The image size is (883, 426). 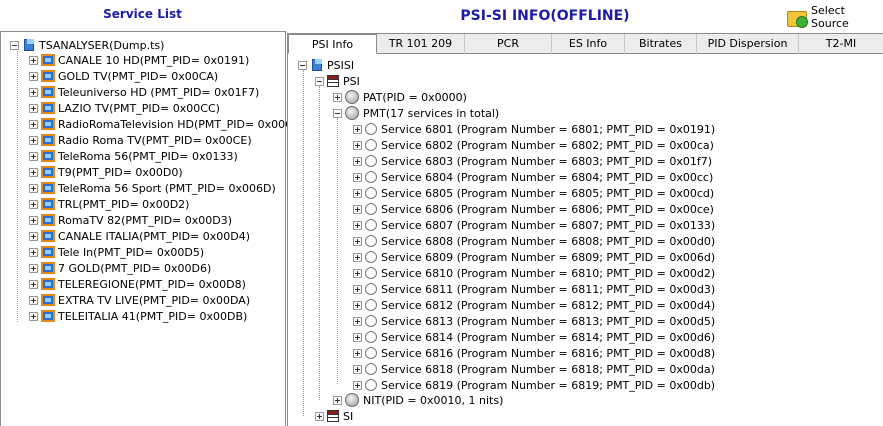 I want to click on service-list-item: CANALE ITALIA(PMT_PID= 0x00D4), so click(x=139, y=236).